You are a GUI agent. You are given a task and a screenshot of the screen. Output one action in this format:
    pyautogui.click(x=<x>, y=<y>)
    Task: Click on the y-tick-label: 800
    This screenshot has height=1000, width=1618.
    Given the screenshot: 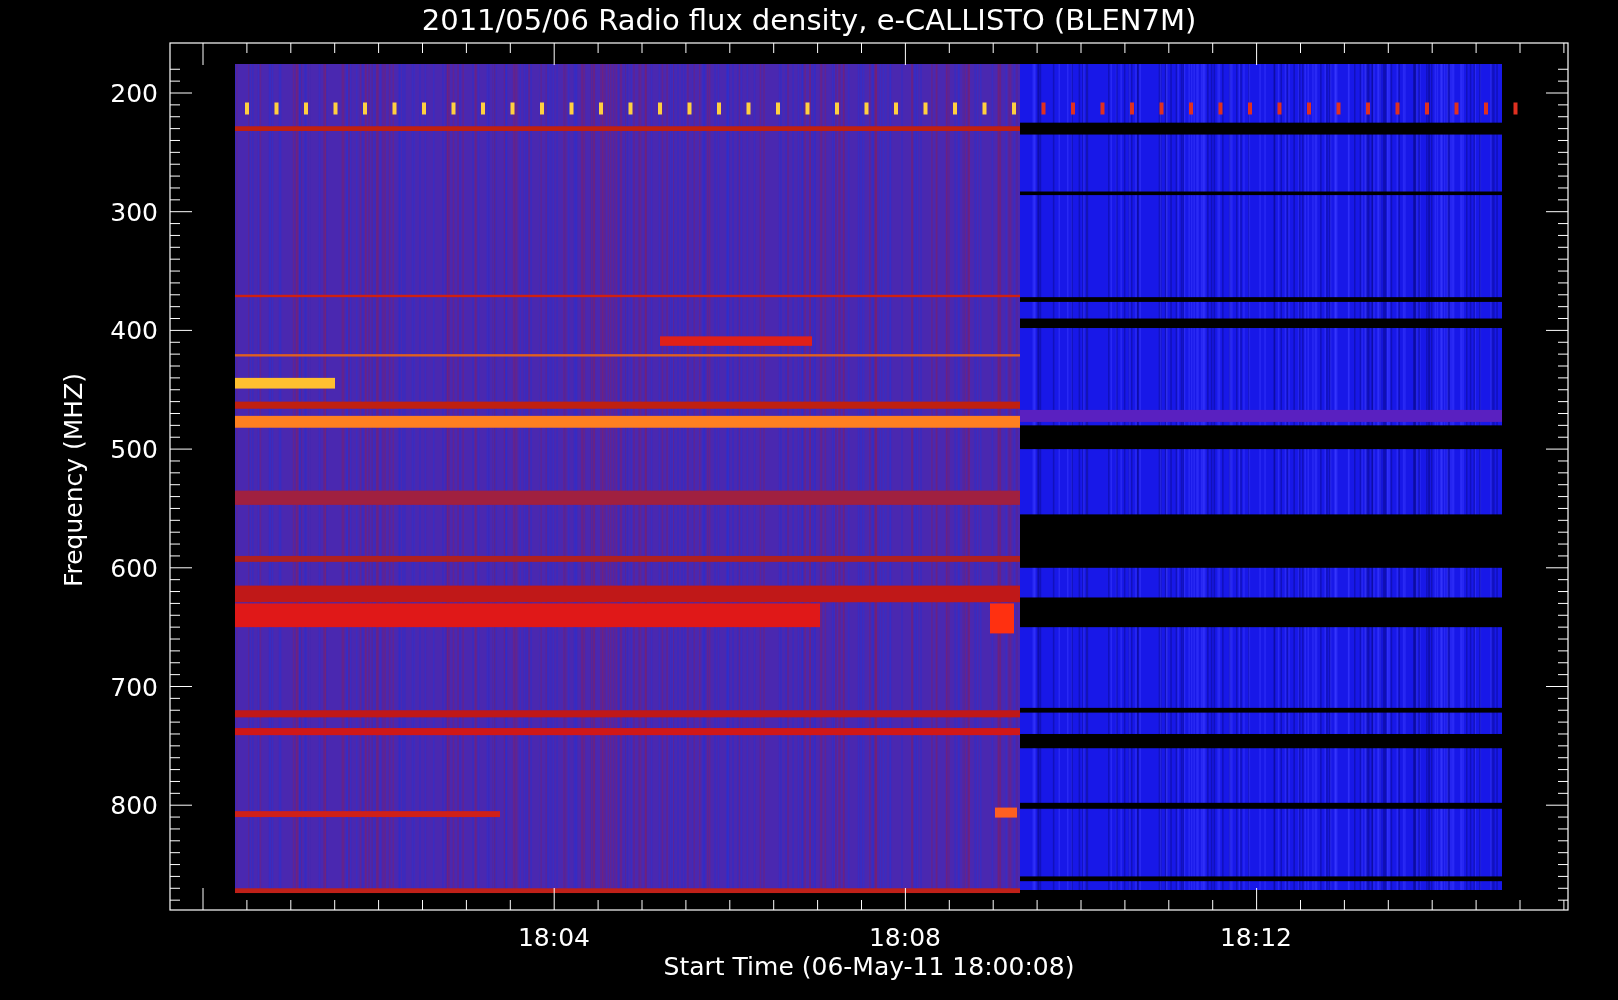 What is the action you would take?
    pyautogui.click(x=134, y=806)
    